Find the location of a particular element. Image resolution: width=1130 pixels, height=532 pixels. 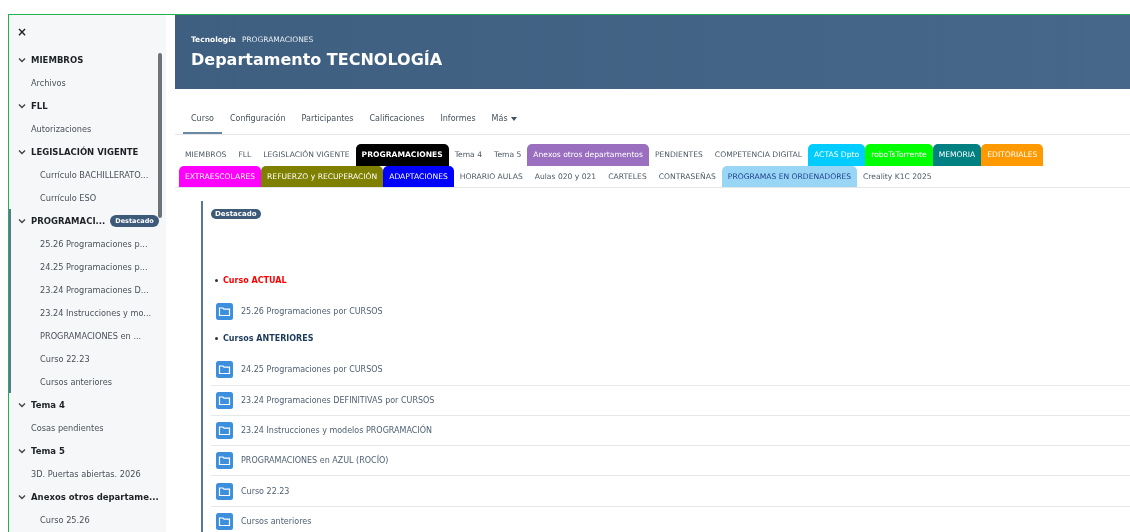

scrollbar is located at coordinates (160, 135).